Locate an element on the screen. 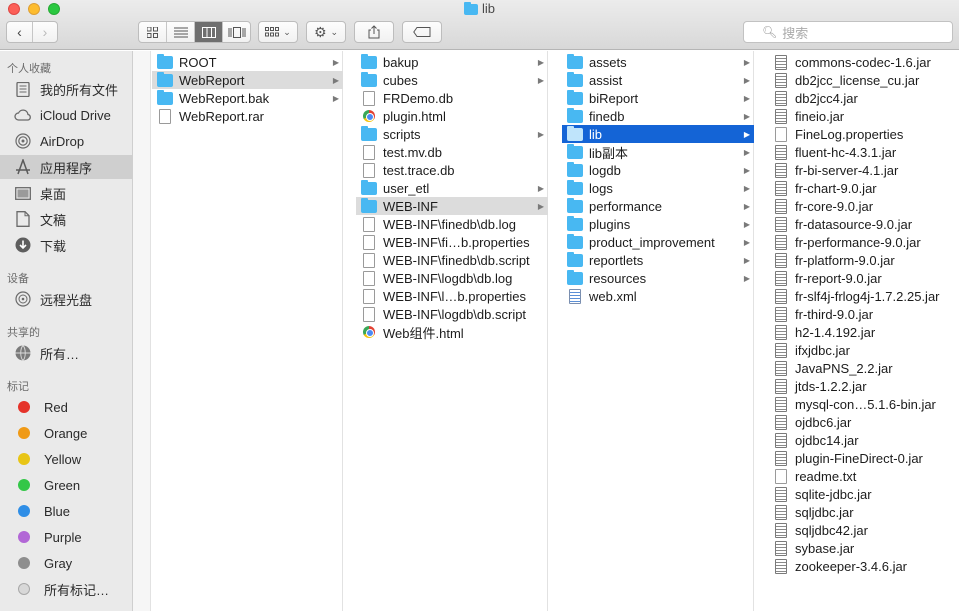  share-button is located at coordinates (374, 32).